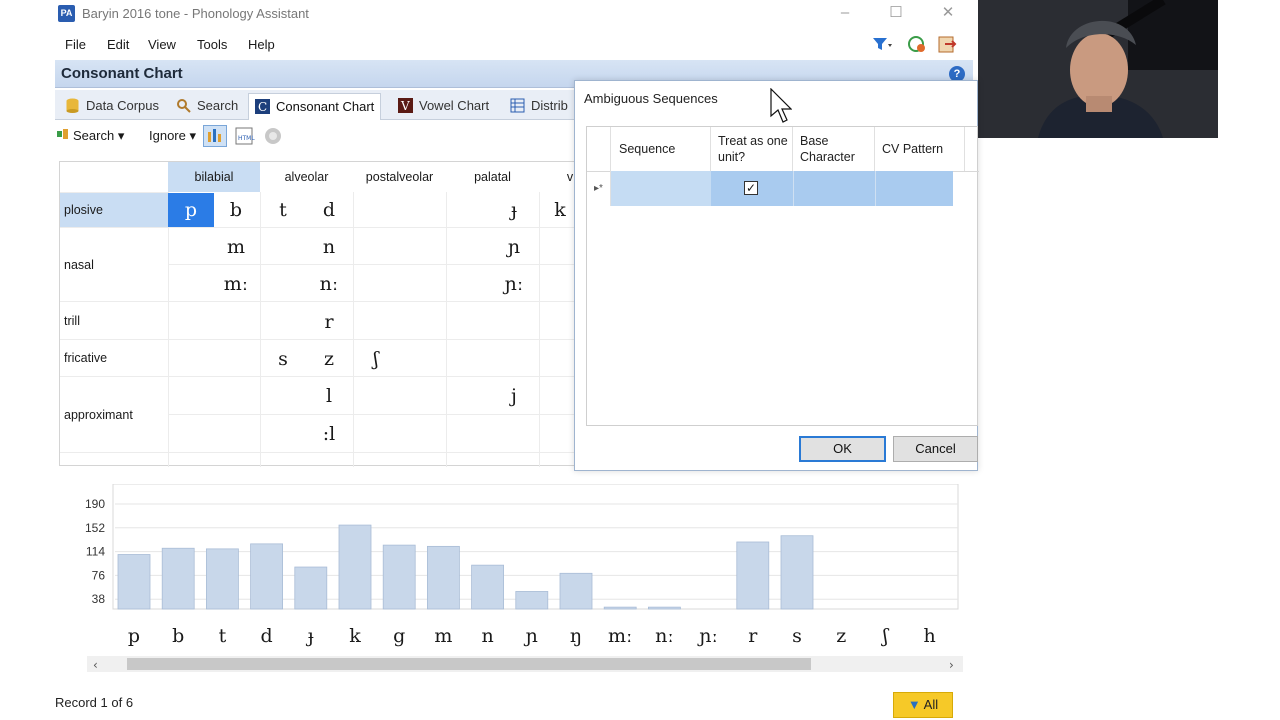  What do you see at coordinates (514, 284) in the screenshot?
I see `phone-cell: ɲː` at bounding box center [514, 284].